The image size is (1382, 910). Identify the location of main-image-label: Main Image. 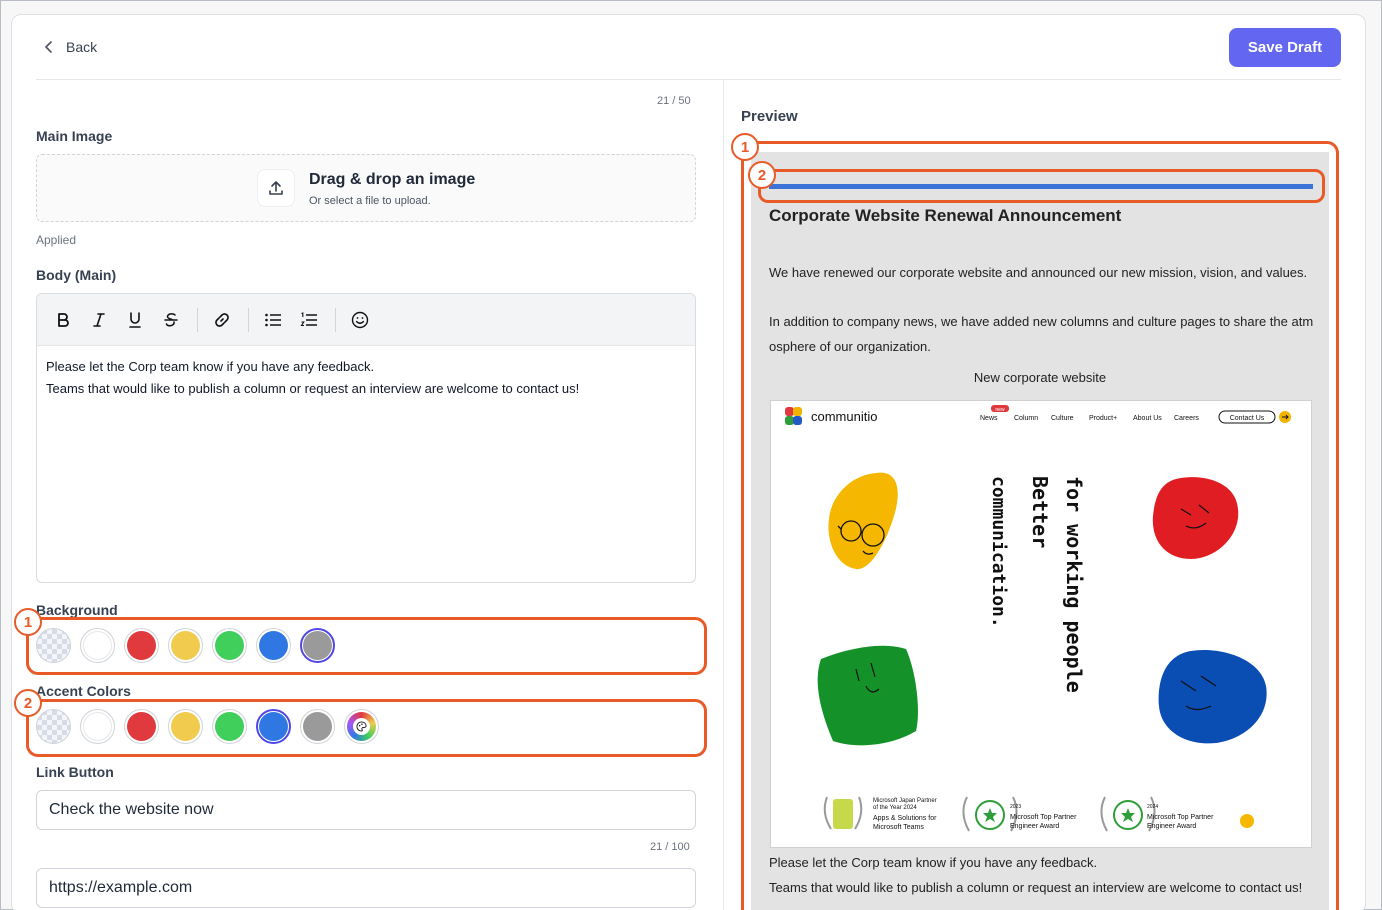
(74, 136).